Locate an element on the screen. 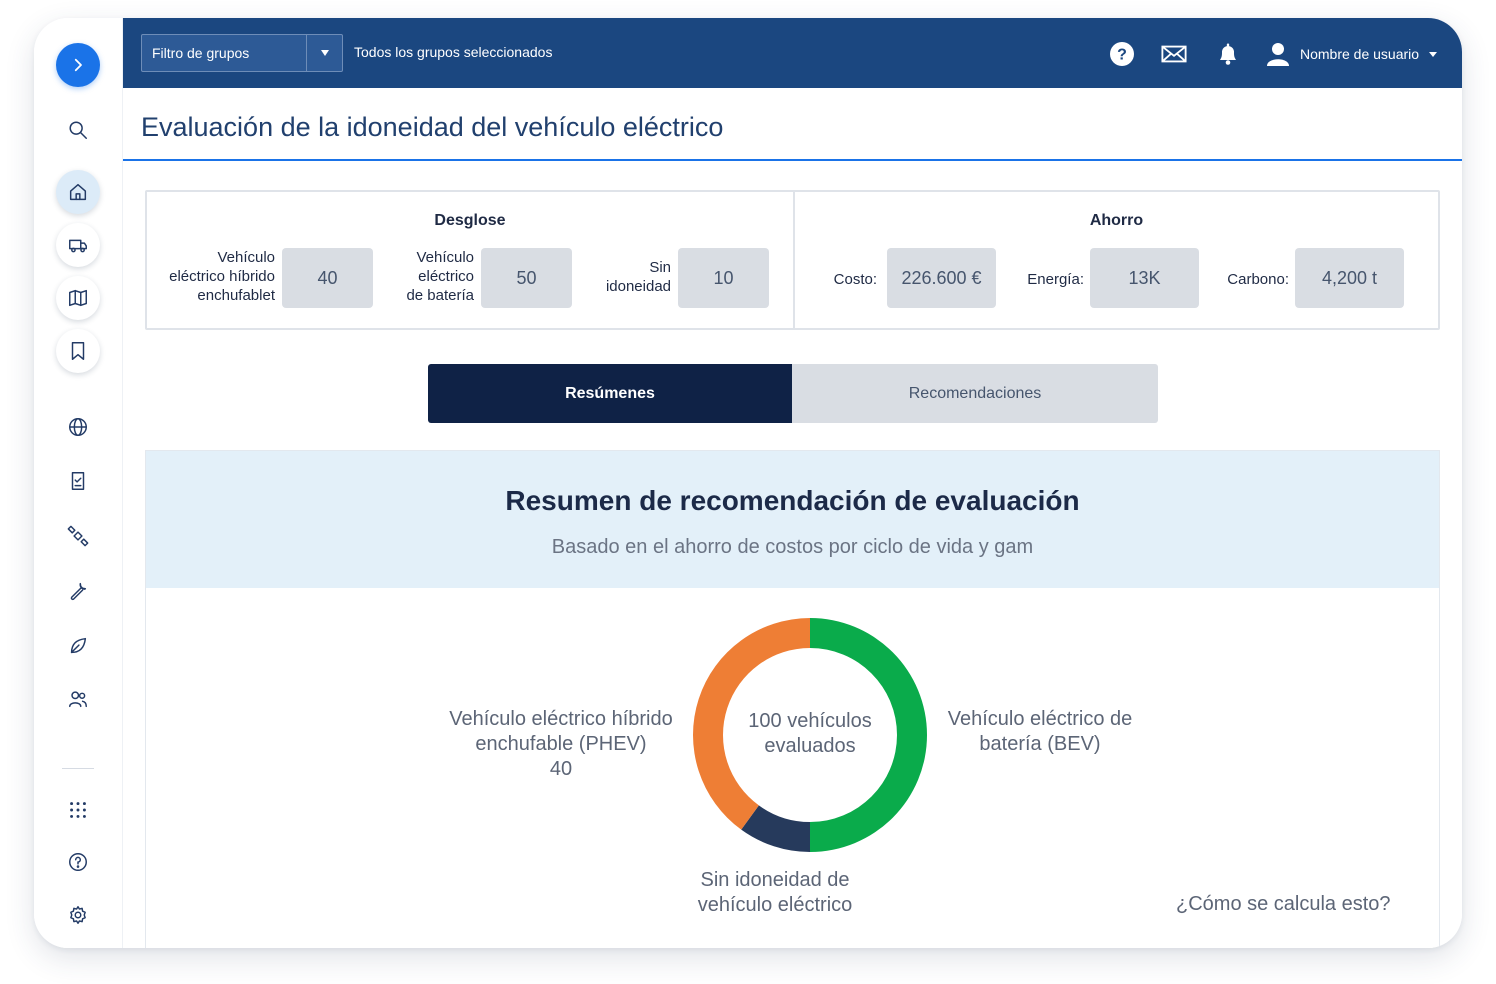  map-icon is located at coordinates (78, 298).